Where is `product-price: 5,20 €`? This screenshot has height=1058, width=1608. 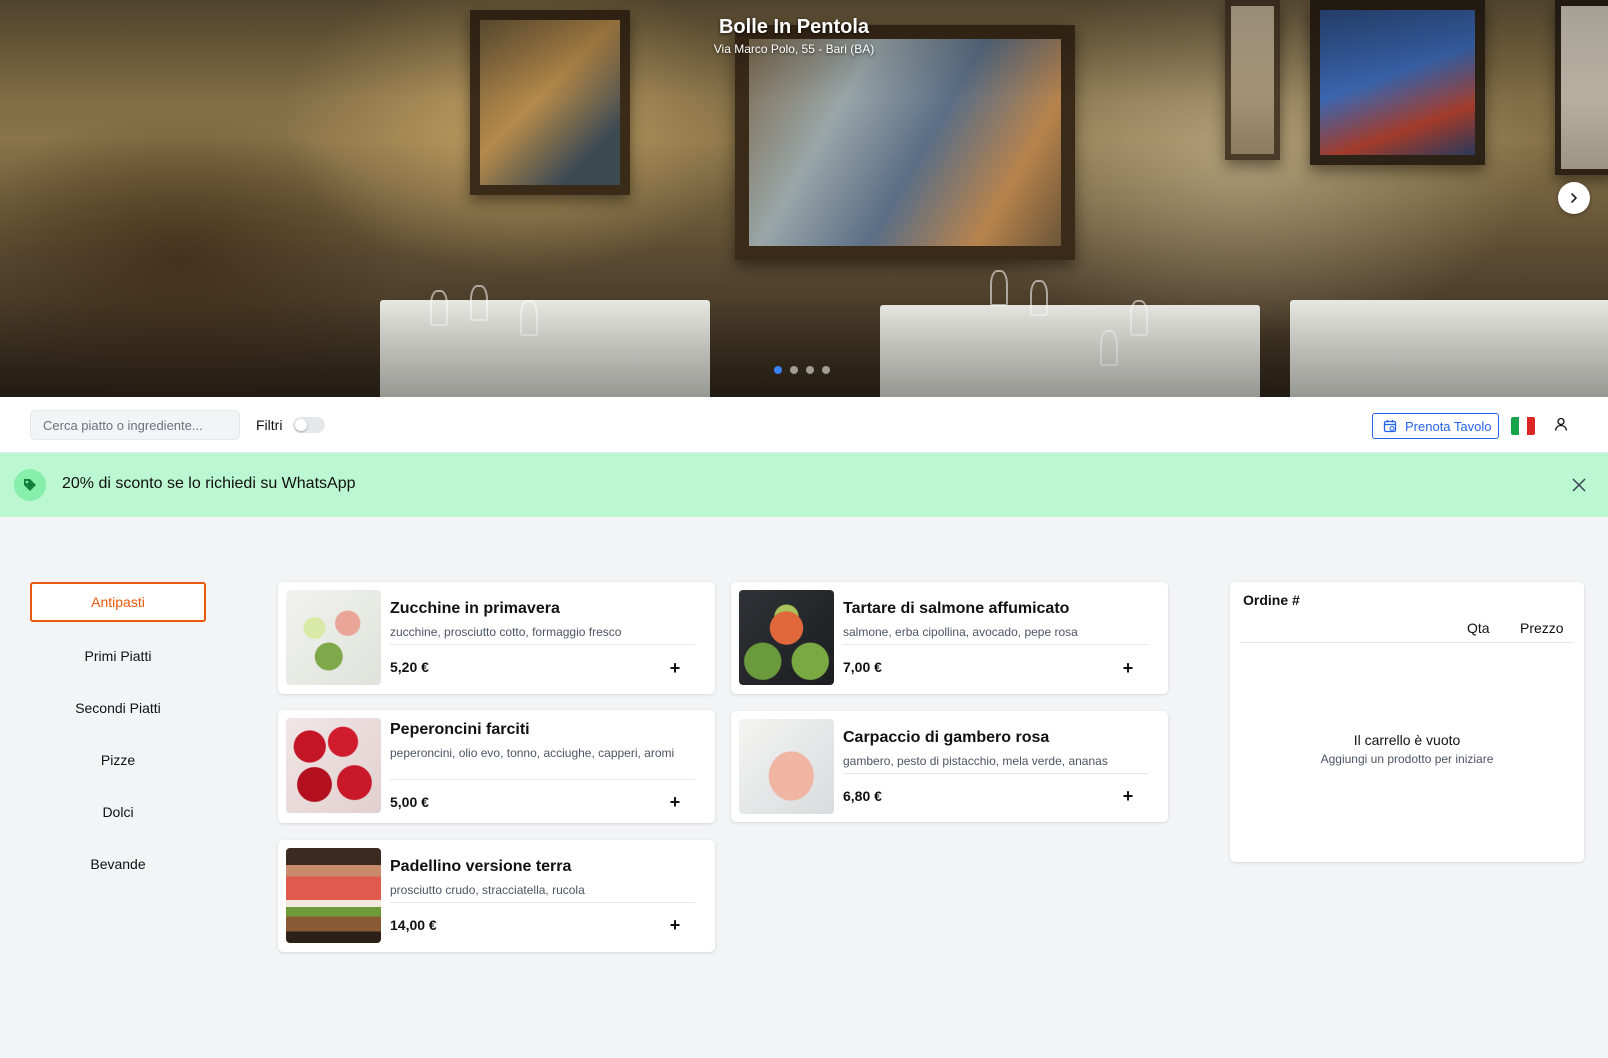 product-price: 5,20 € is located at coordinates (409, 667).